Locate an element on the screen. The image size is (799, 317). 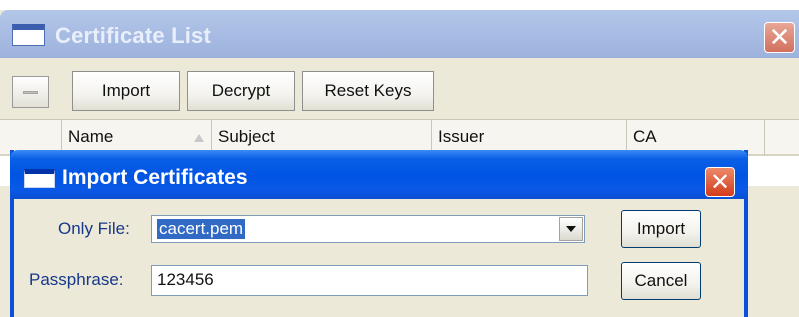
sort-asc-icon is located at coordinates (199, 138).